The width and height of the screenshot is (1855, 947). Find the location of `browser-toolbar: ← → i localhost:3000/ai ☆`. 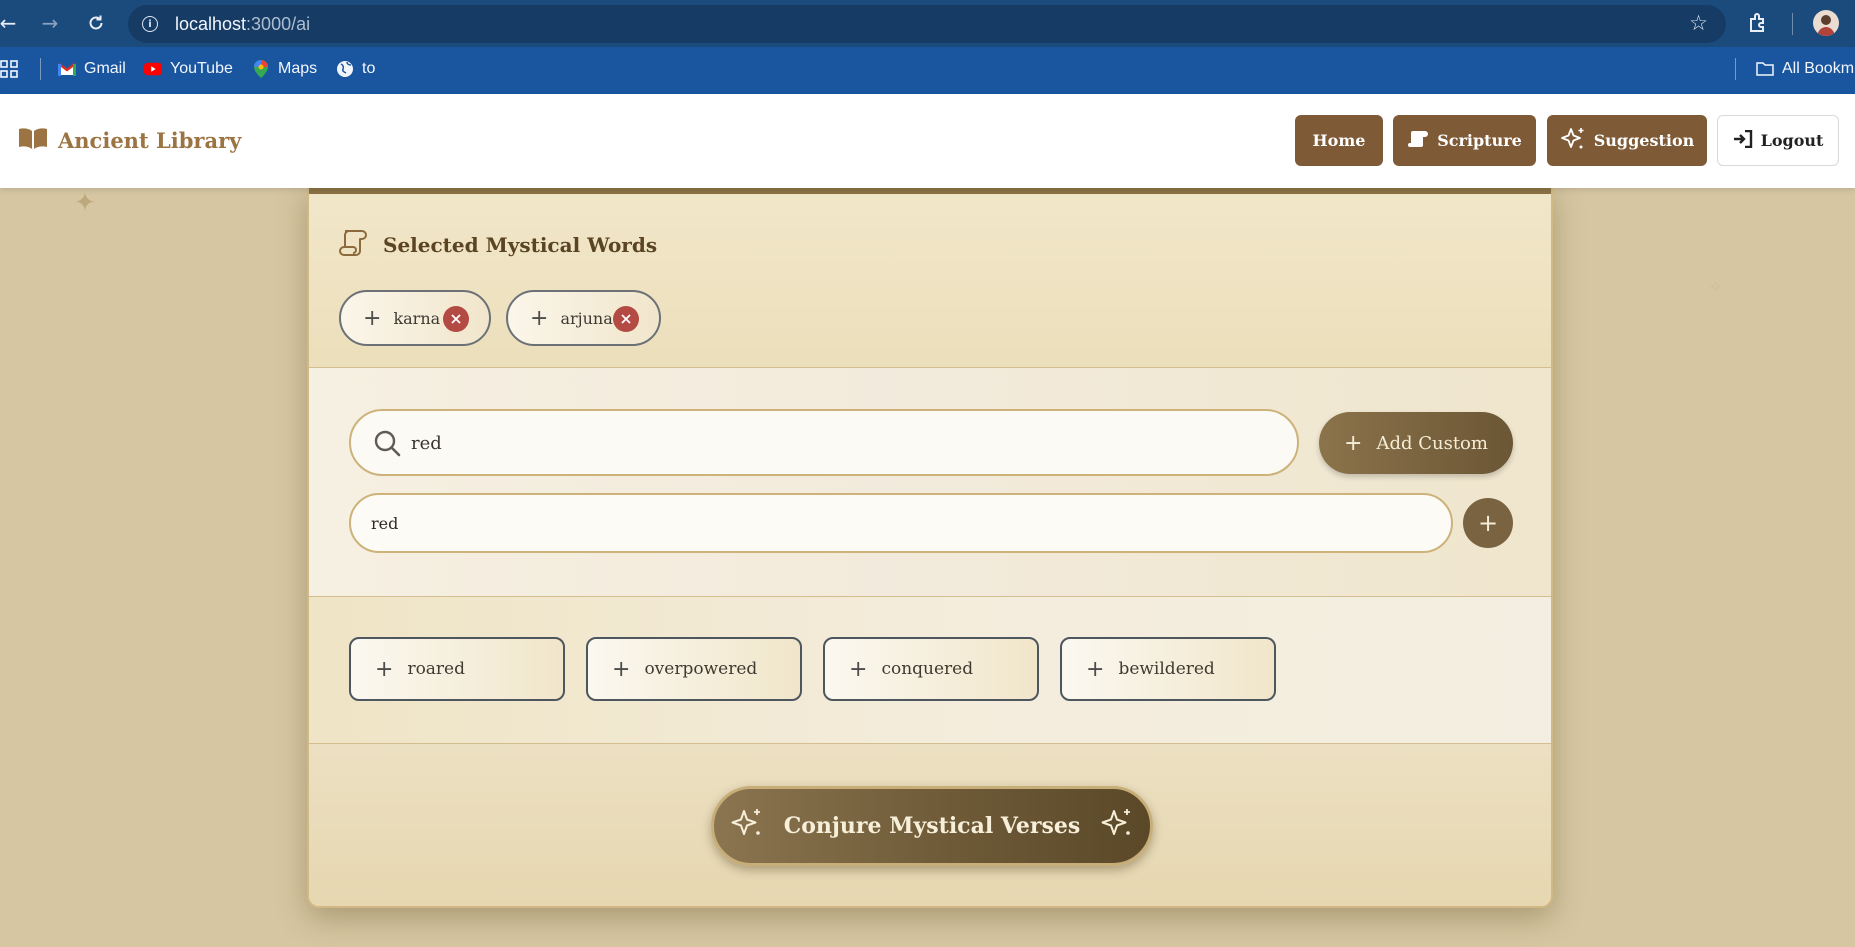

browser-toolbar: ← → i localhost:3000/ai ☆ is located at coordinates (927, 23).